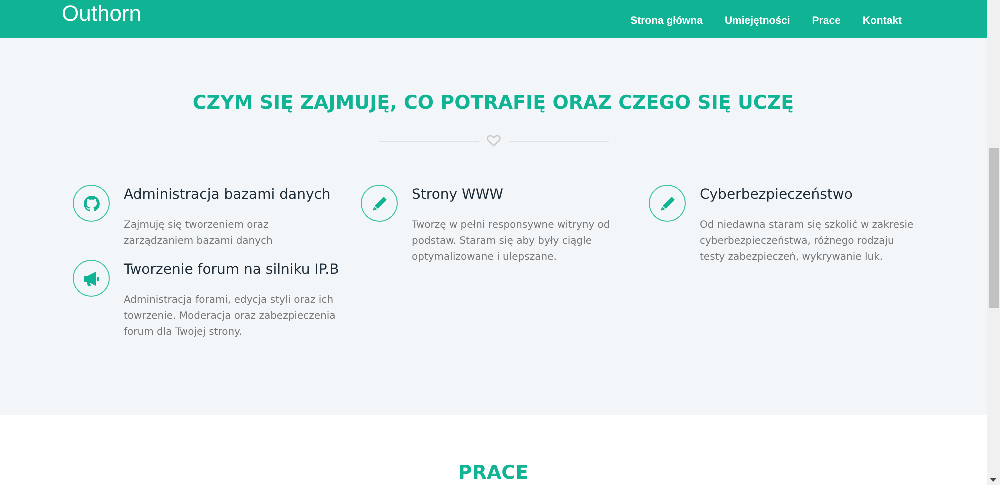 The image size is (1000, 485). I want to click on section-heading: CZYM SIĘ ZAJMUJĘ, CO POTRAFIĘ ORAZ CZEGO SIĘ UCZĘ, so click(494, 103).